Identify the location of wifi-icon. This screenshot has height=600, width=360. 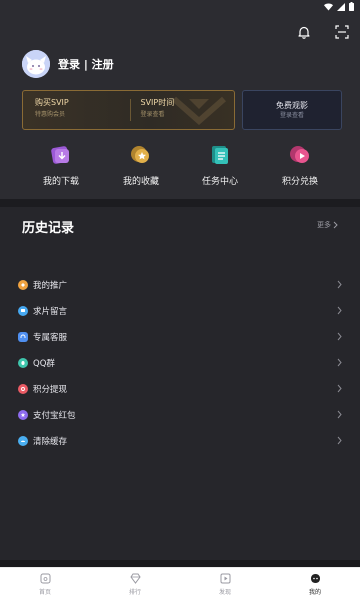
(328, 6).